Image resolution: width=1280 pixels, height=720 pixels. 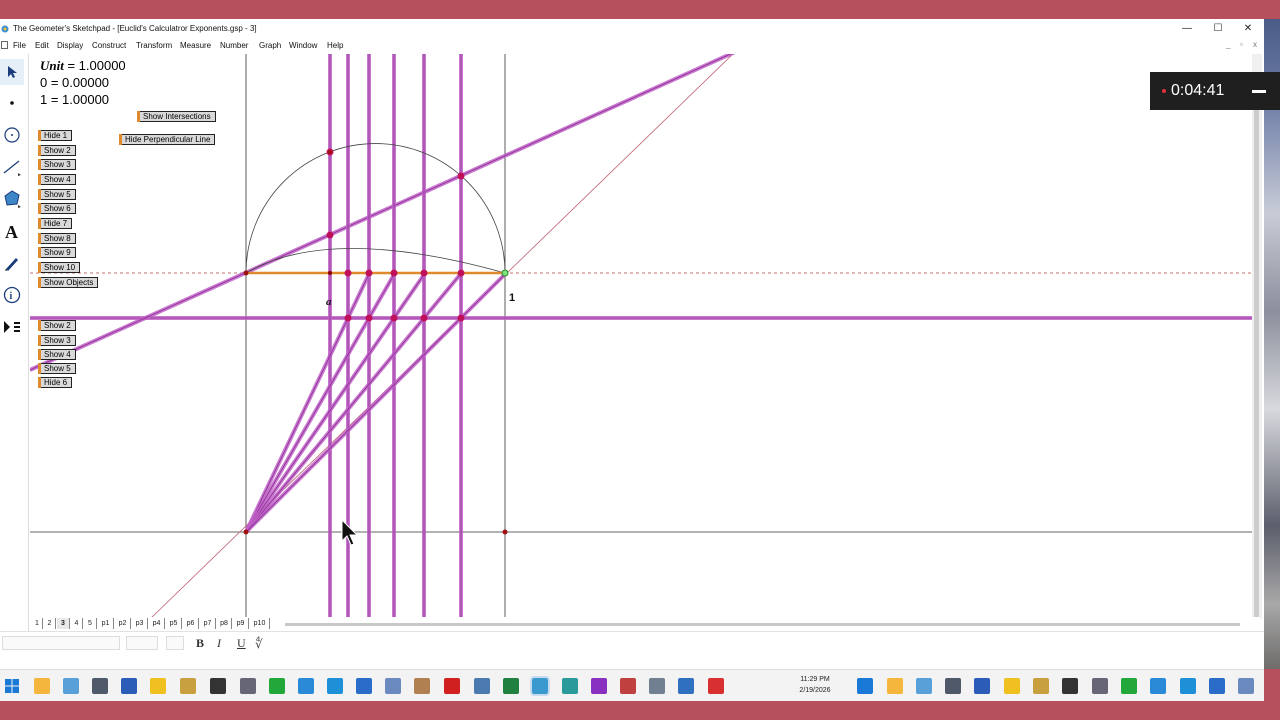 I want to click on unit-point, so click(x=505, y=273).